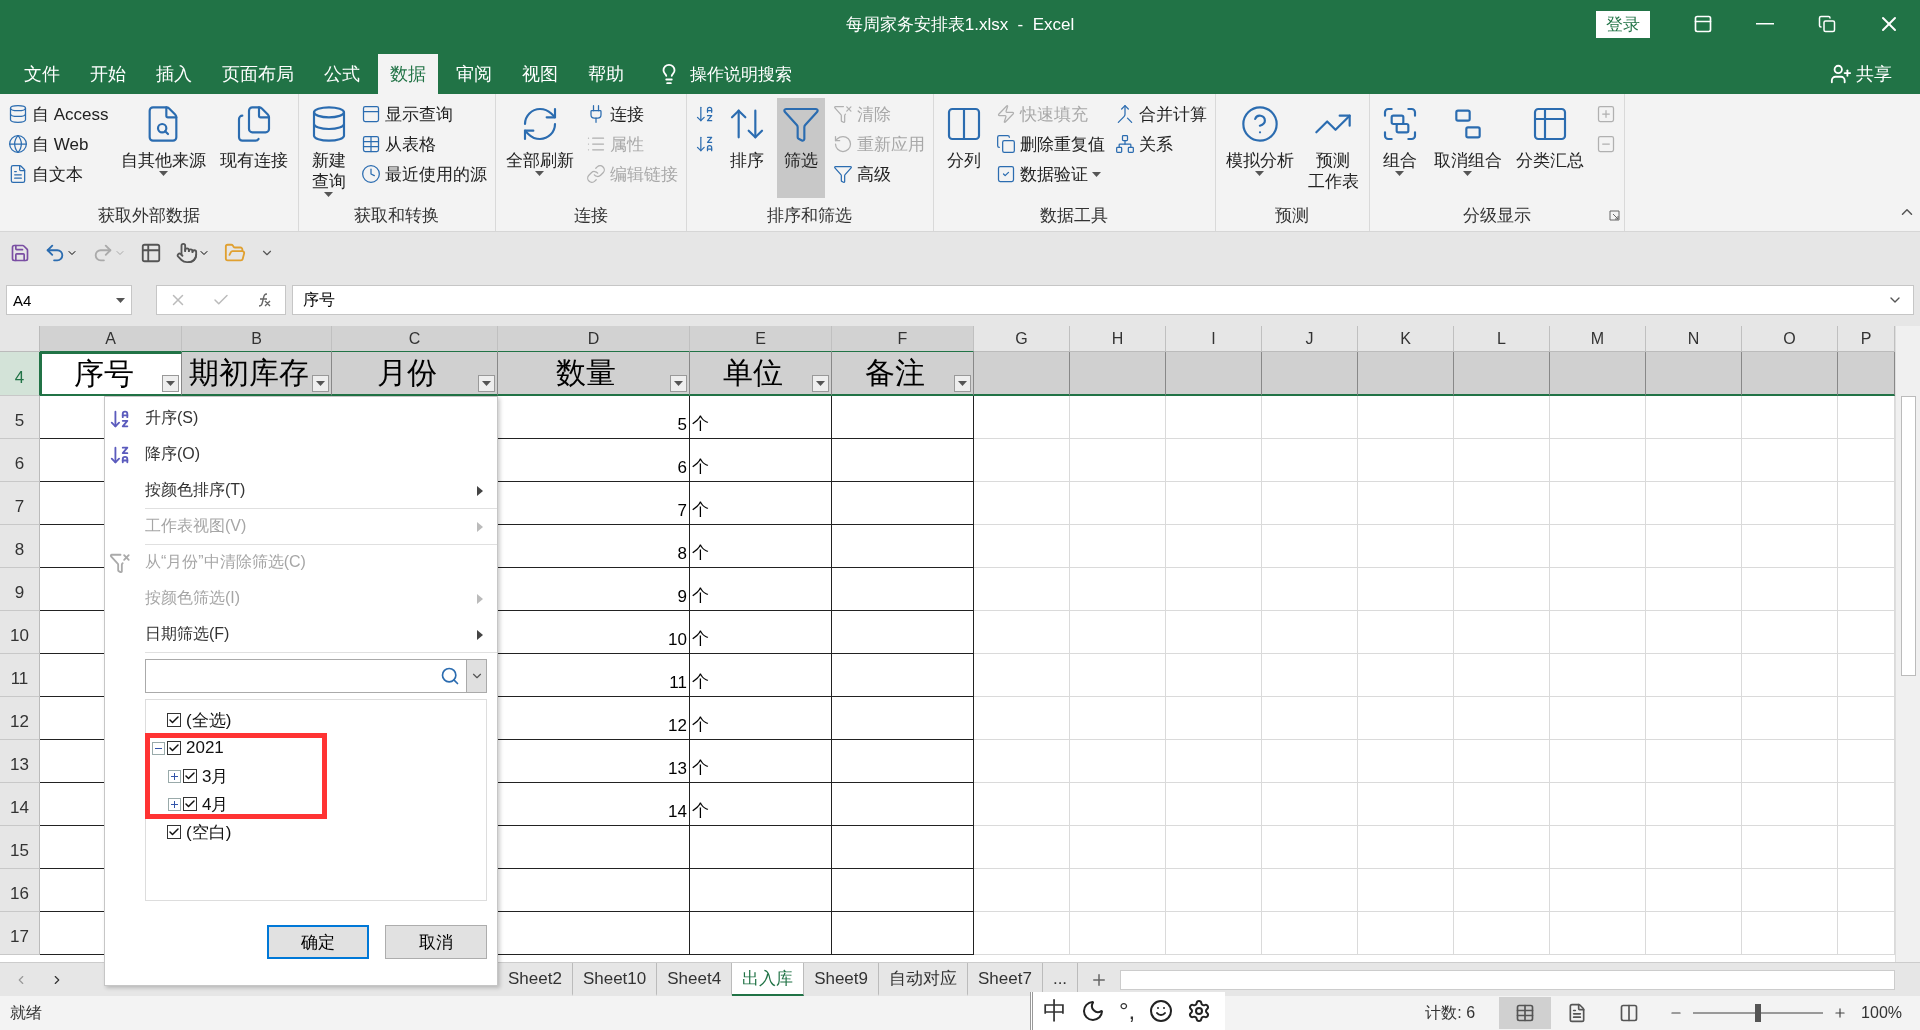 The image size is (1920, 1030). Describe the element at coordinates (963, 148) in the screenshot. I see `ribbon-button: 分列` at that location.